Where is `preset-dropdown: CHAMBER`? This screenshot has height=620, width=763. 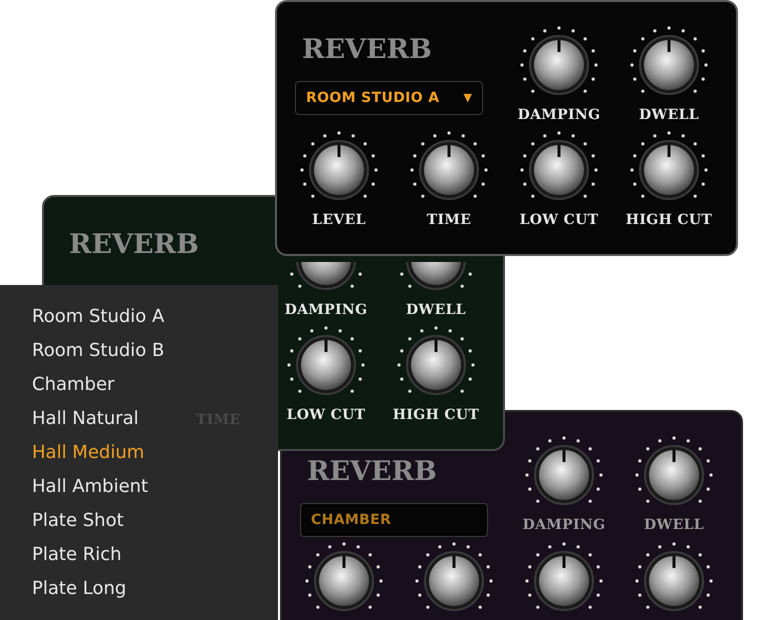 preset-dropdown: CHAMBER is located at coordinates (394, 520).